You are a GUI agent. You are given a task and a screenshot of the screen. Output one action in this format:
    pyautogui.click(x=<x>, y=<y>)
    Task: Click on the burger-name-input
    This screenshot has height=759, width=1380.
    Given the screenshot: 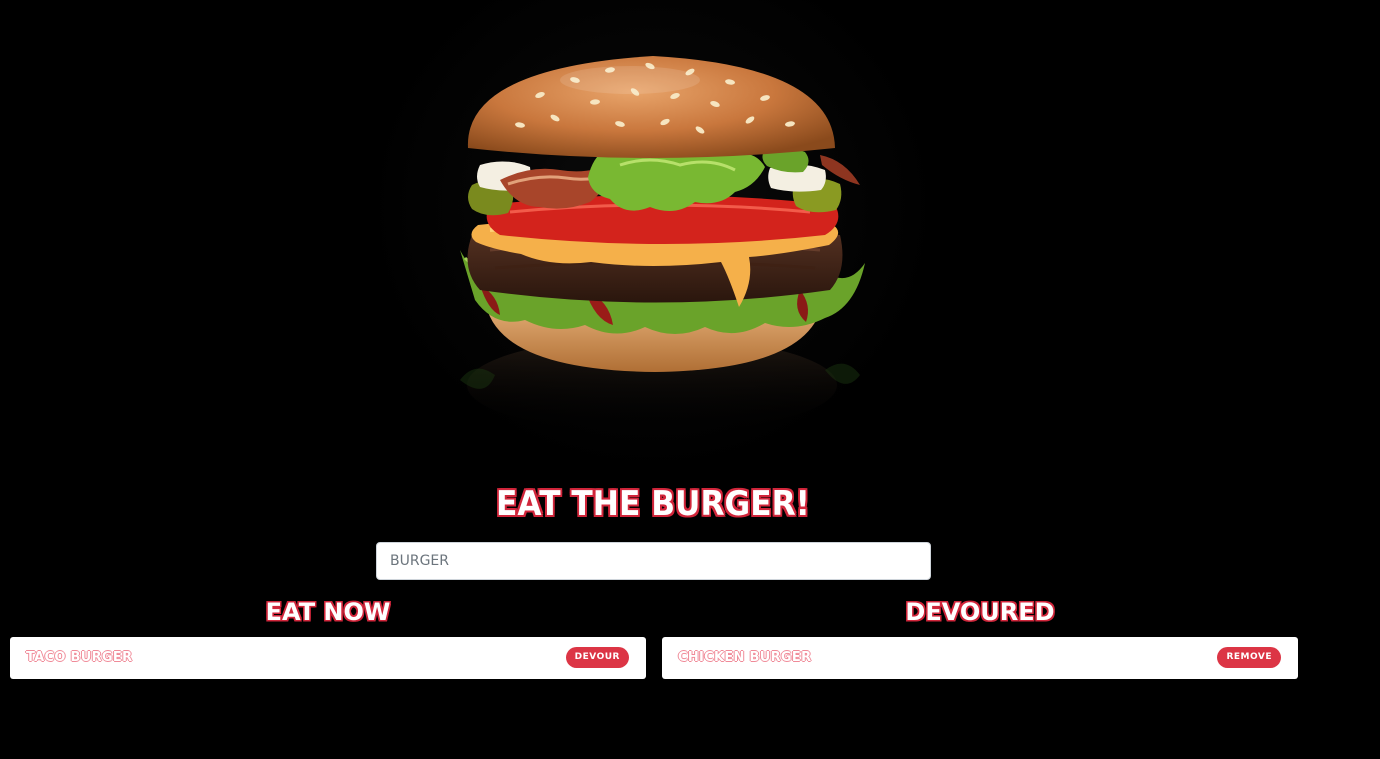 What is the action you would take?
    pyautogui.click(x=653, y=561)
    